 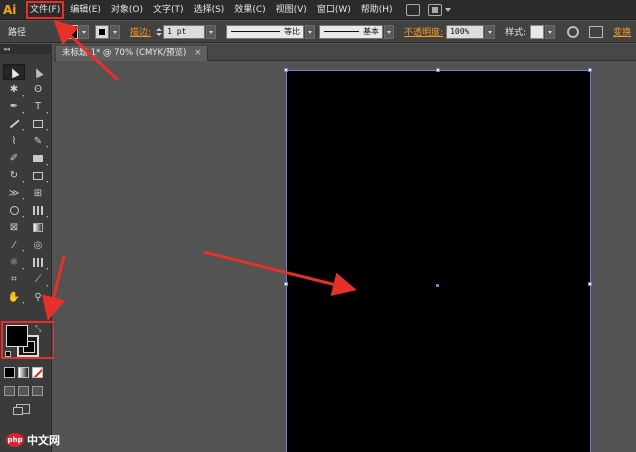 What do you see at coordinates (573, 31) in the screenshot?
I see `recolor-artwork-icon` at bounding box center [573, 31].